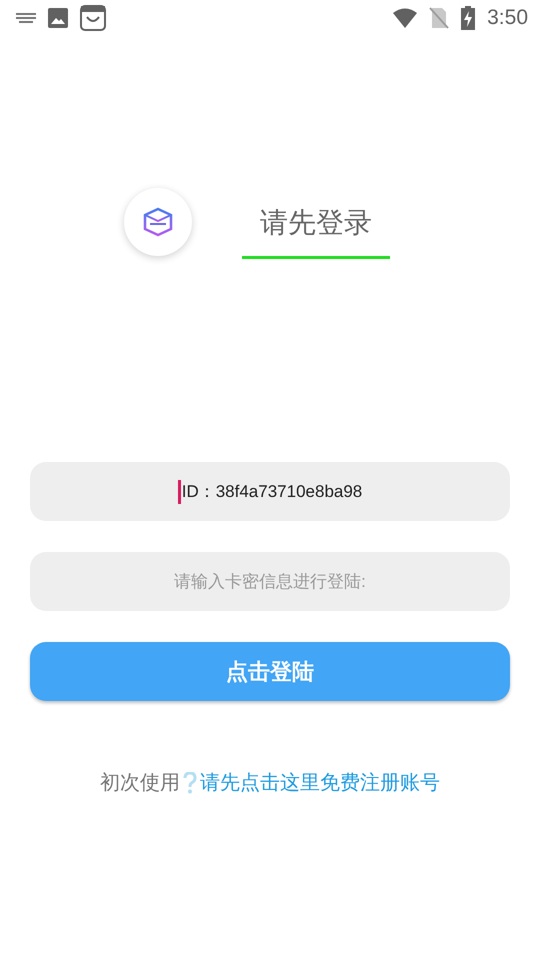  What do you see at coordinates (158, 222) in the screenshot?
I see `app-logo-icon` at bounding box center [158, 222].